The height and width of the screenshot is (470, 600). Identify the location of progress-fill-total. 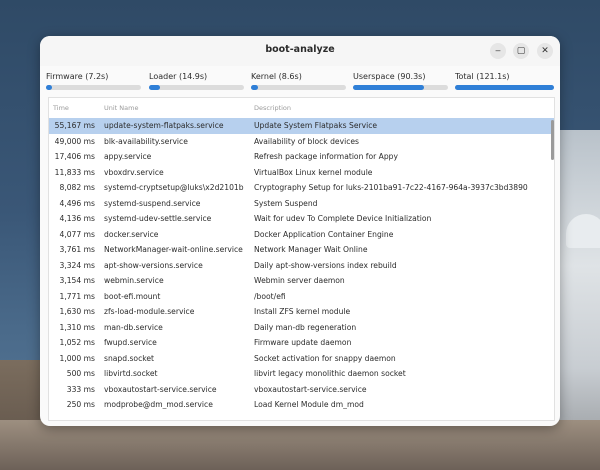
(504, 87).